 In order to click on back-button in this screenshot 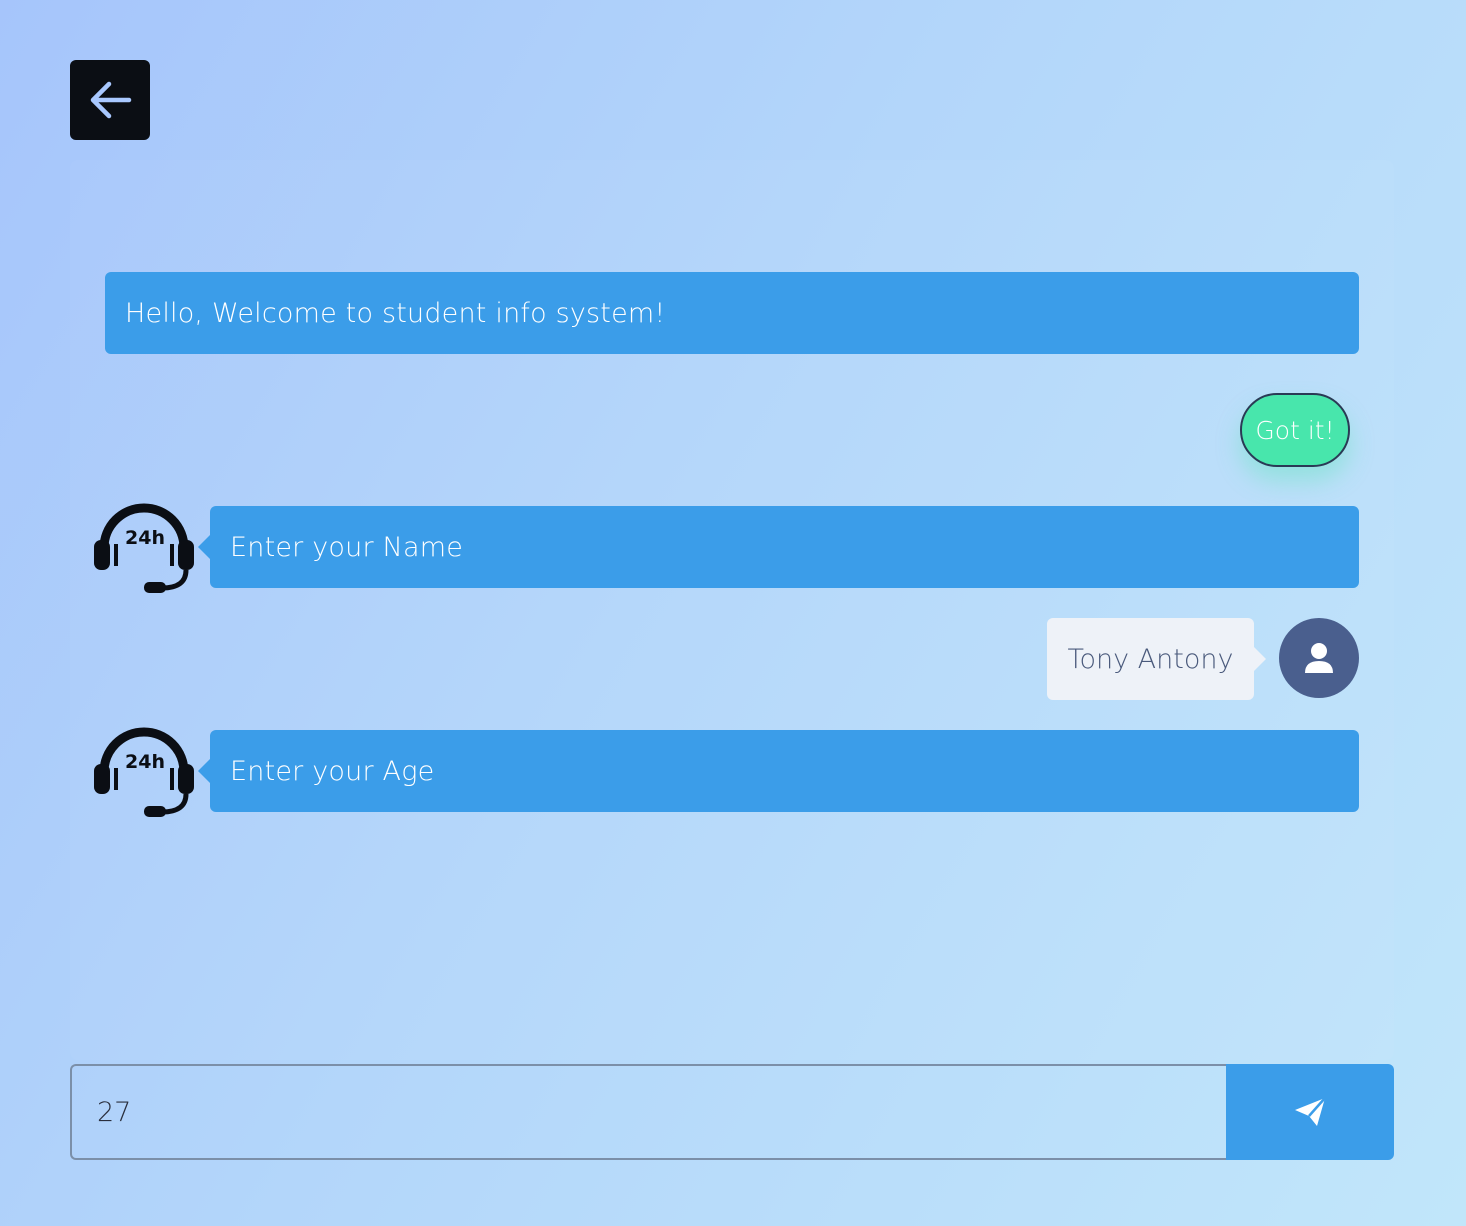, I will do `click(110, 100)`.